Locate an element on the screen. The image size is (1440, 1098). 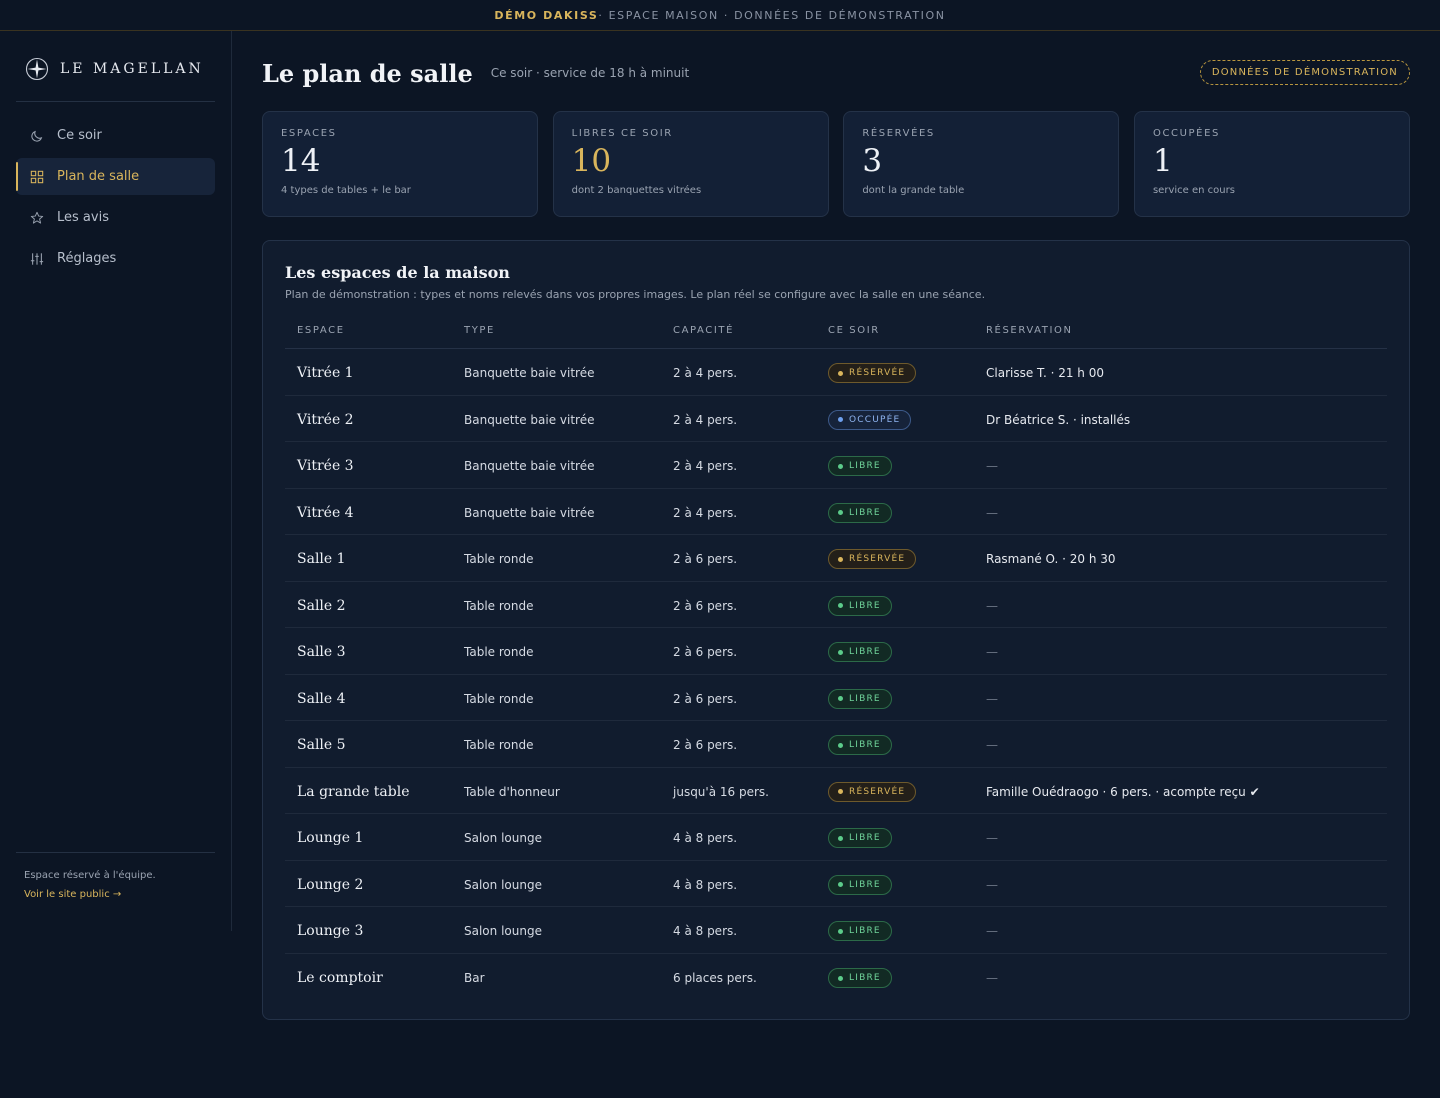
stat-label: OCCUPÉES is located at coordinates (1186, 133).